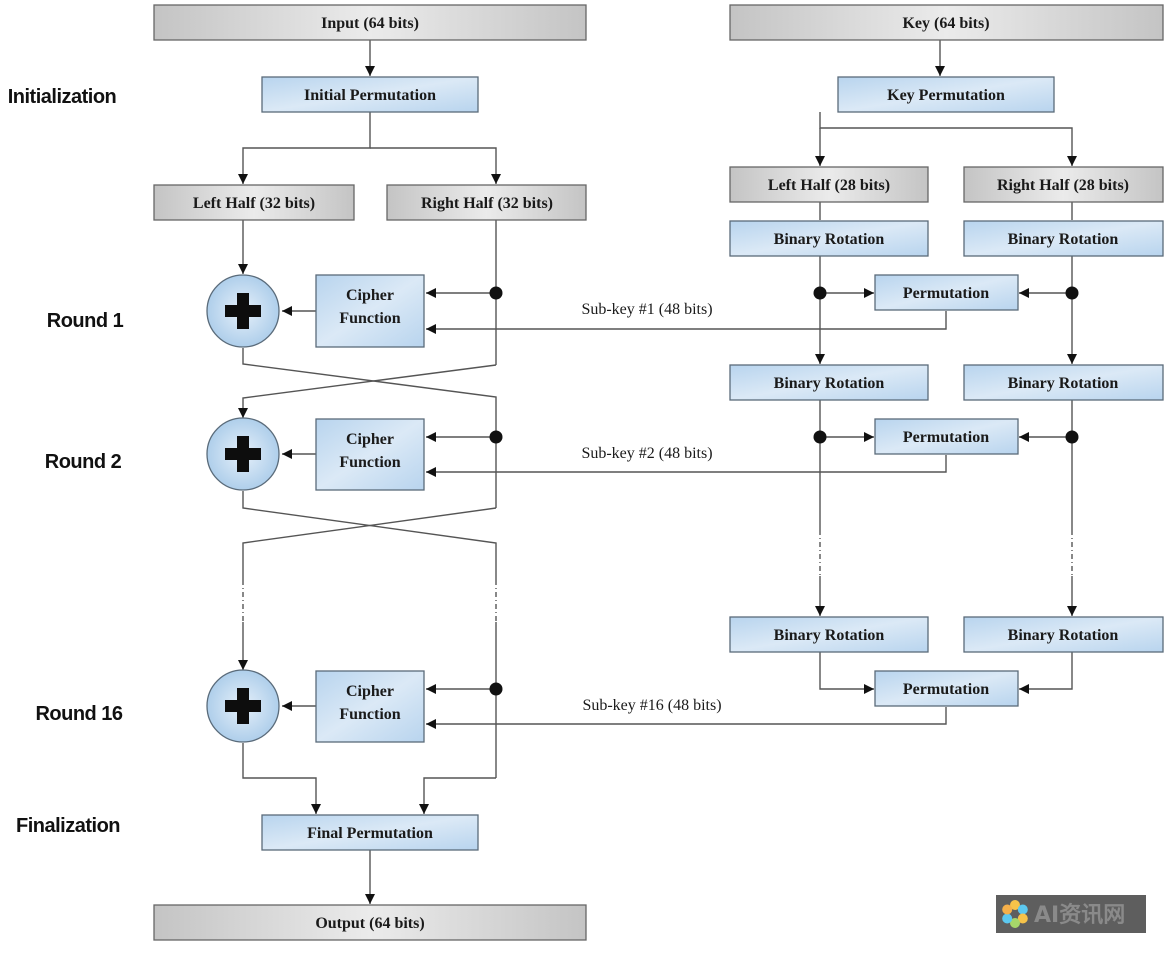 The height and width of the screenshot is (954, 1166). I want to click on left-half-28-label: Left Half (28 bits), so click(829, 185).